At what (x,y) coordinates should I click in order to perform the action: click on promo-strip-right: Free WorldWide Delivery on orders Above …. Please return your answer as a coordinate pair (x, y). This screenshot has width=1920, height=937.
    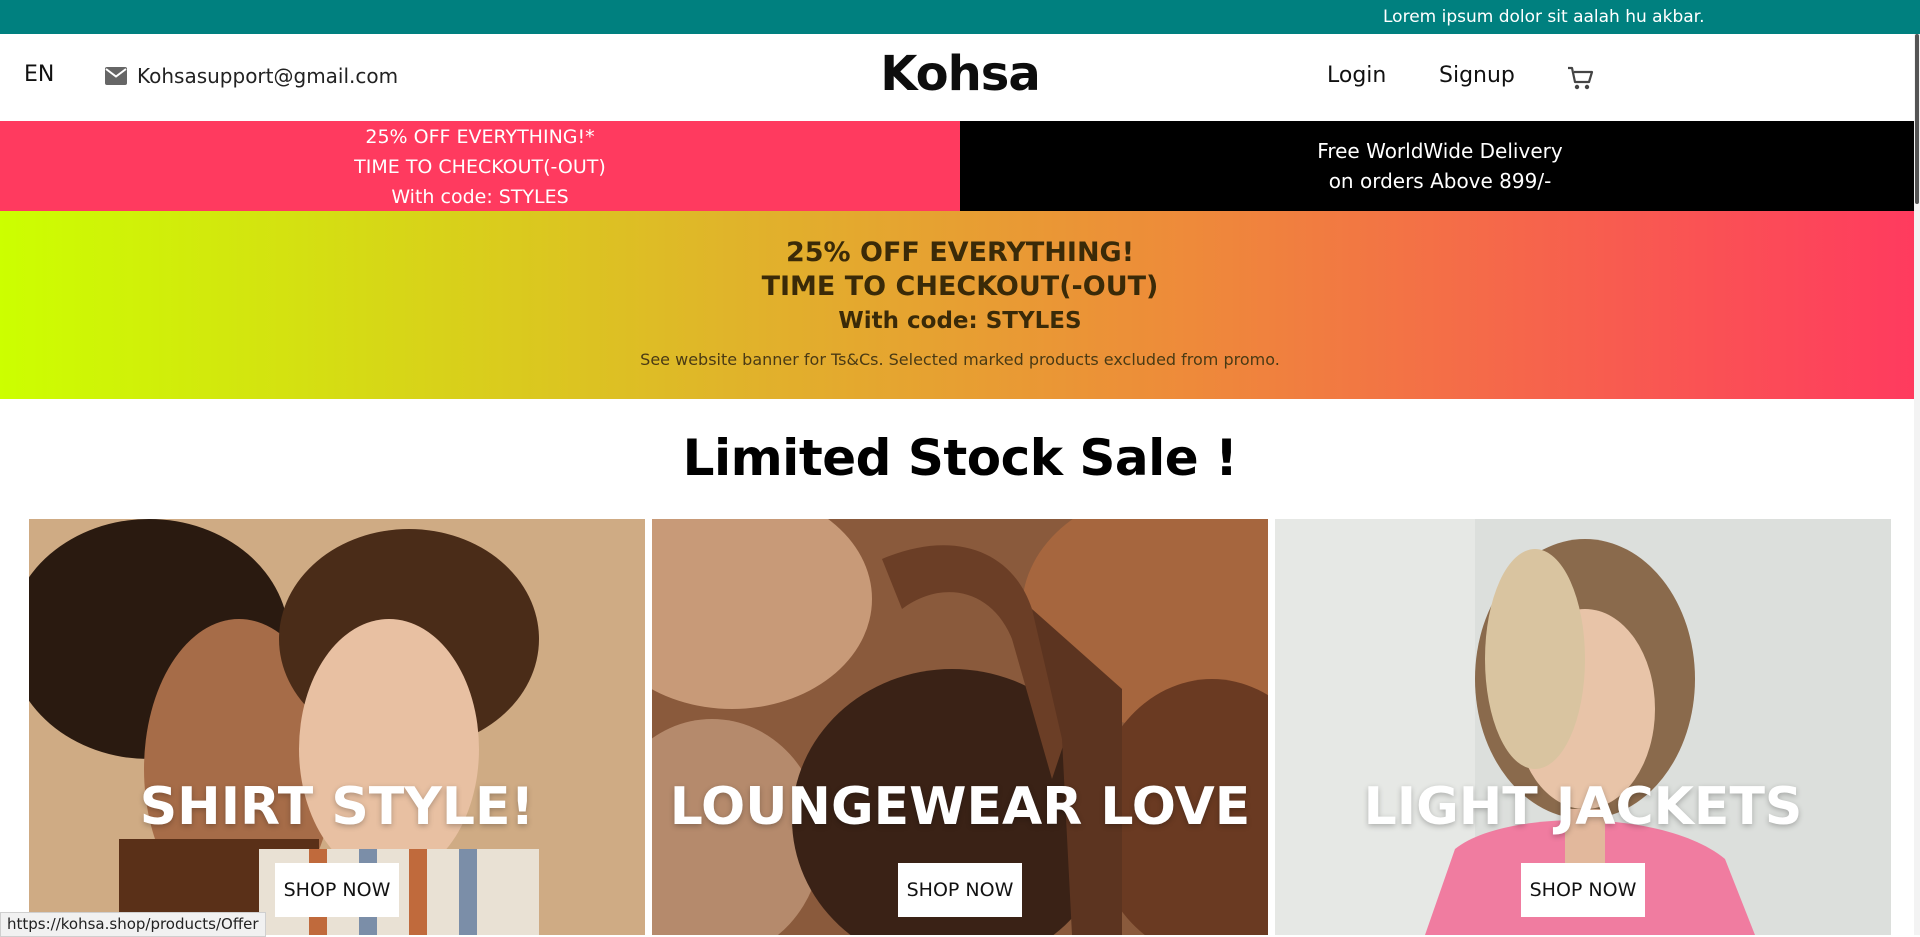
    Looking at the image, I should click on (1440, 166).